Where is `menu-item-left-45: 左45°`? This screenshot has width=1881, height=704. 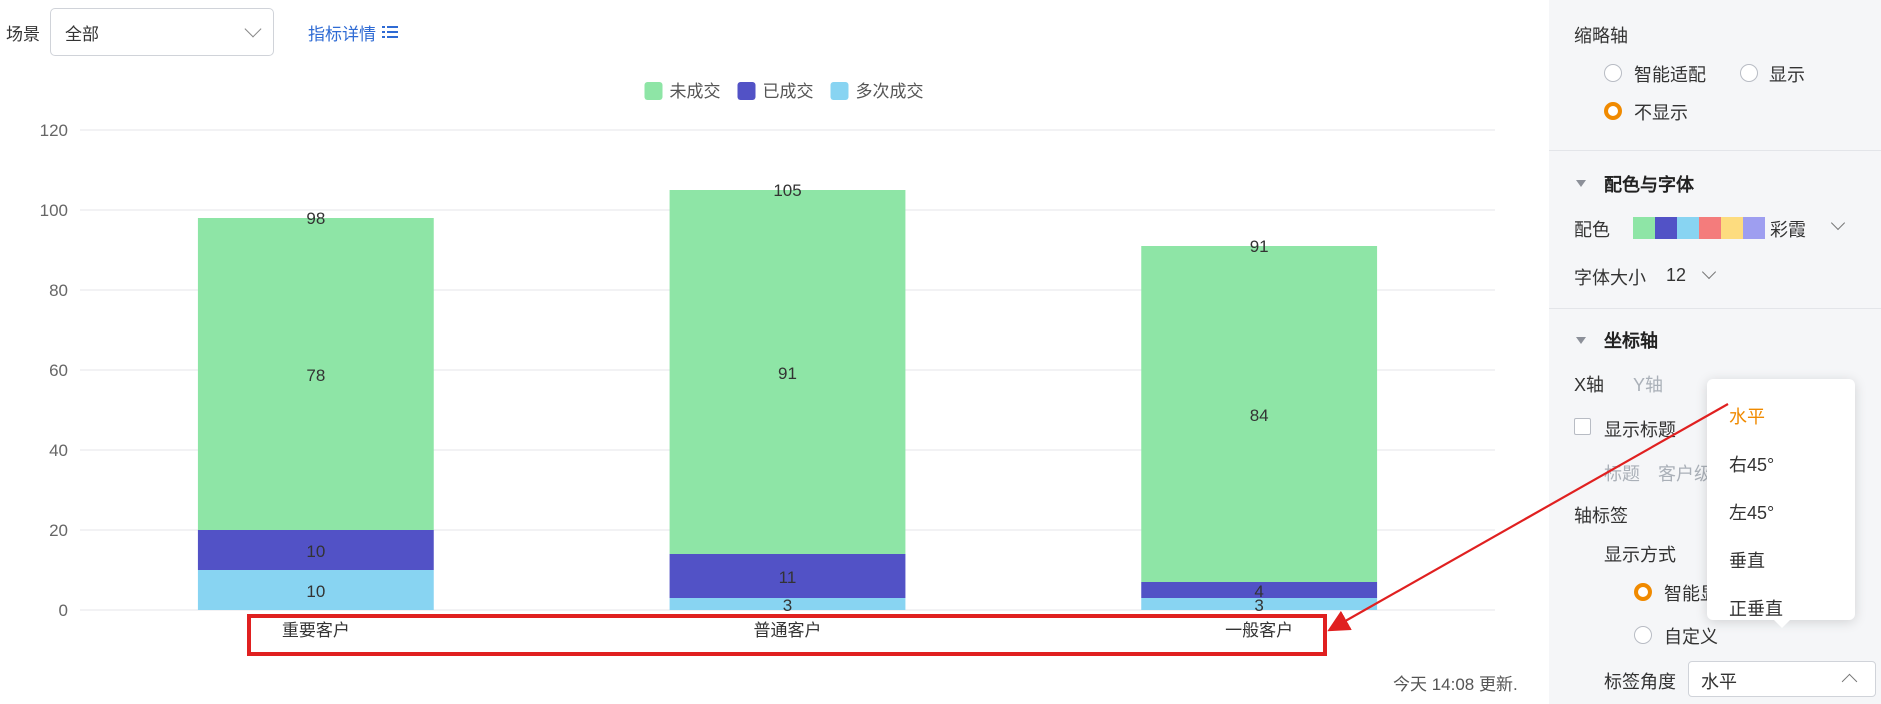 menu-item-left-45: 左45° is located at coordinates (1751, 512).